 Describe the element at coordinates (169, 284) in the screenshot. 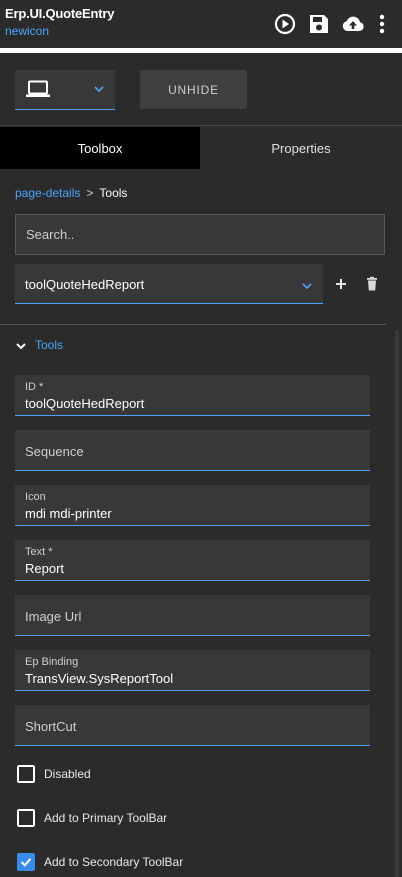

I see `tool-select: toolQuoteHedReport` at that location.